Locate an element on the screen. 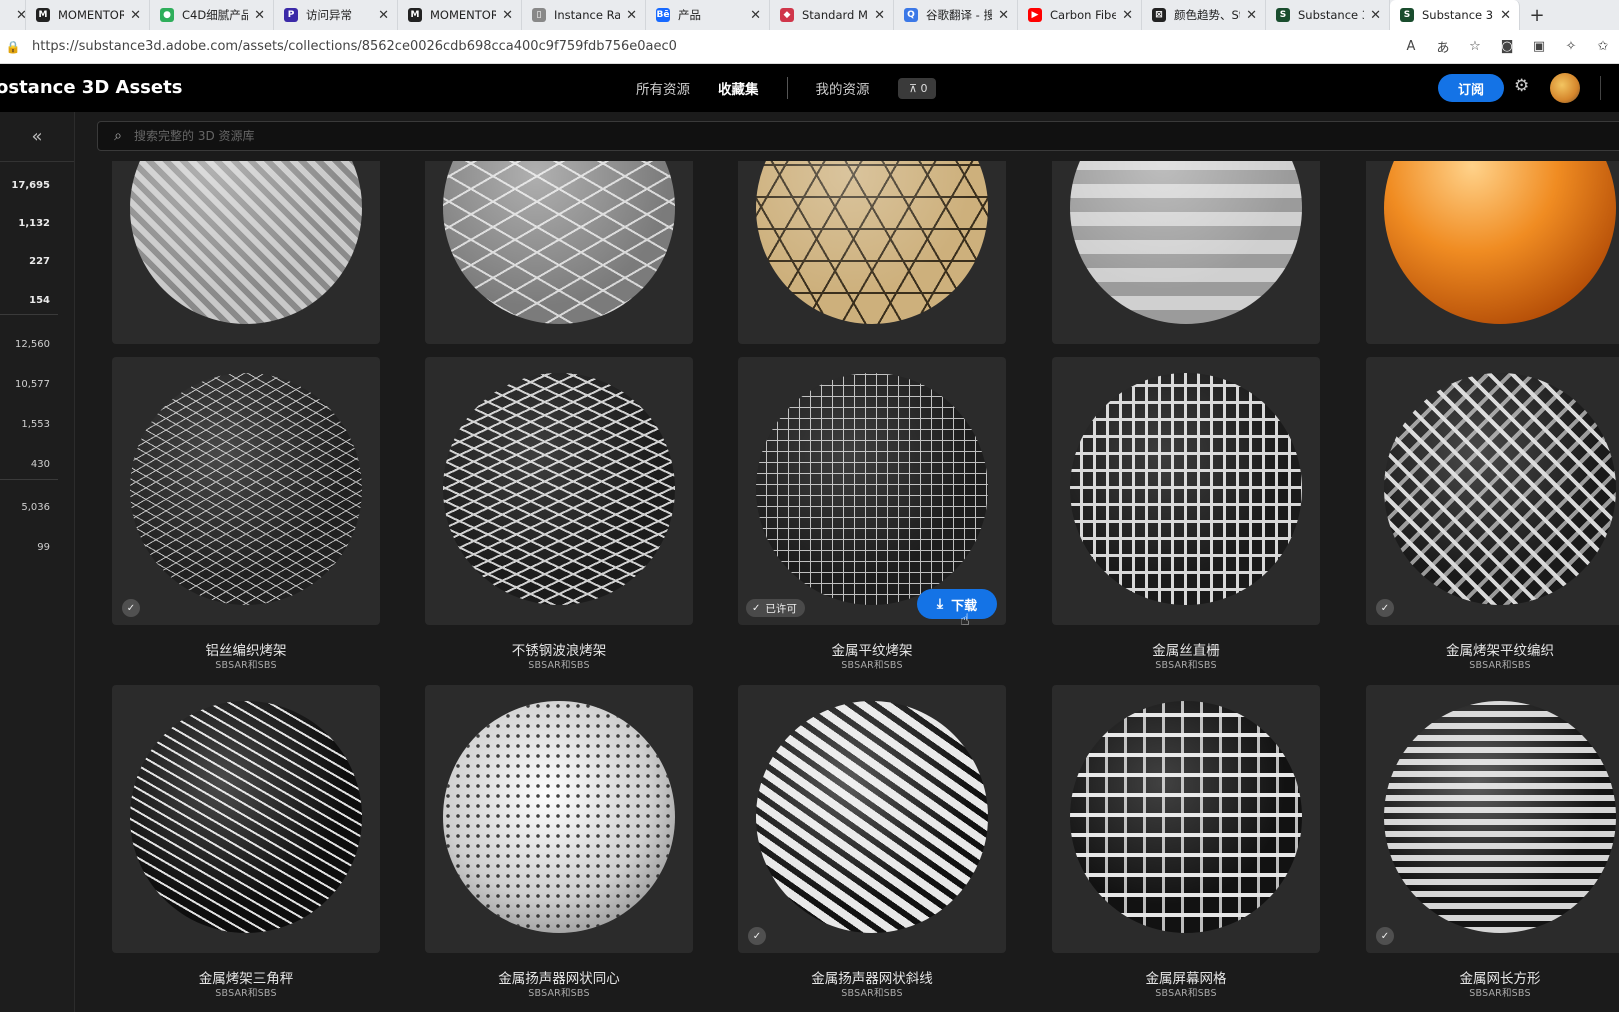 The width and height of the screenshot is (1619, 1012). browser-tab: ⊠ 颜色趋势、St ✕ is located at coordinates (1204, 15).